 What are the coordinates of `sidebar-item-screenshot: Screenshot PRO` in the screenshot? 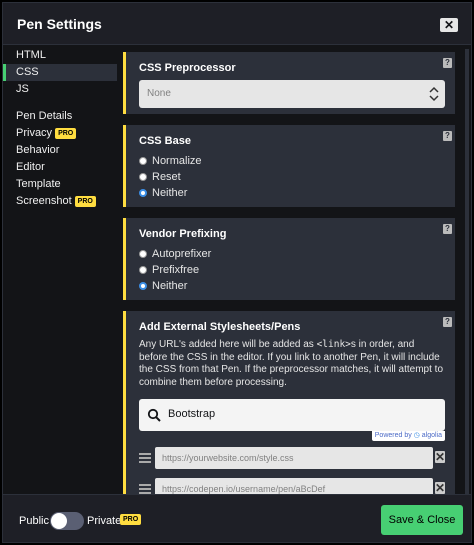 It's located at (60, 201).